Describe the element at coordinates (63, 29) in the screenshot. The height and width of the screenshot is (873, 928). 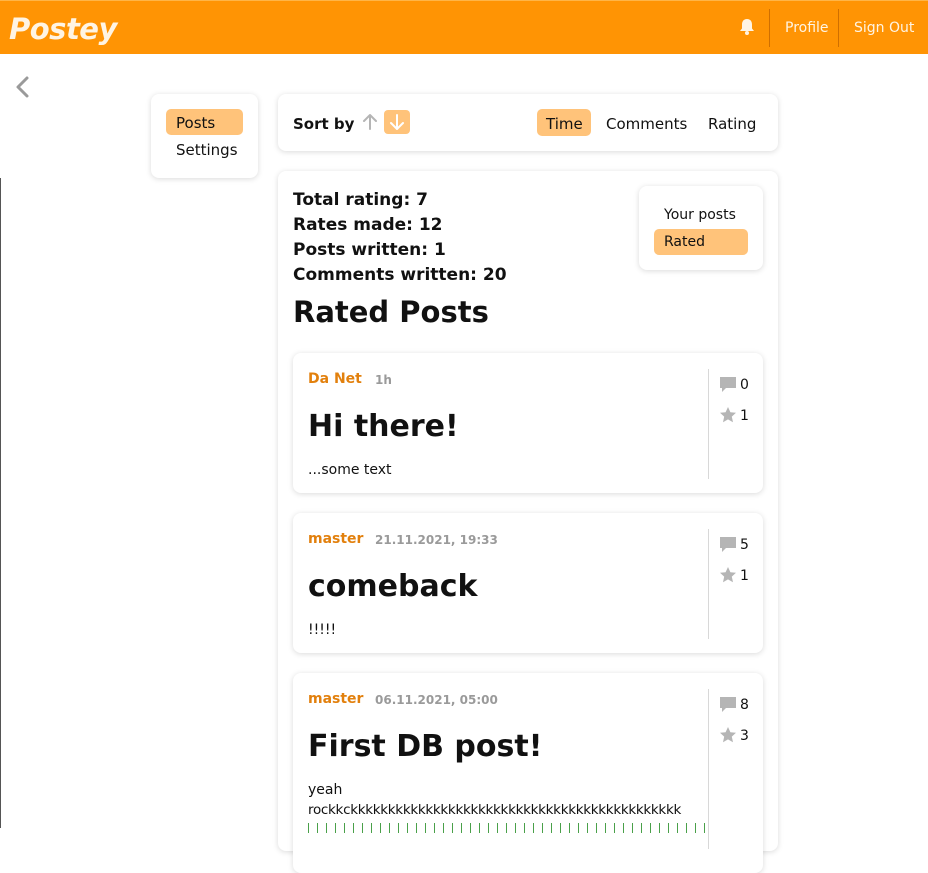
I see `app-logo: Postey` at that location.